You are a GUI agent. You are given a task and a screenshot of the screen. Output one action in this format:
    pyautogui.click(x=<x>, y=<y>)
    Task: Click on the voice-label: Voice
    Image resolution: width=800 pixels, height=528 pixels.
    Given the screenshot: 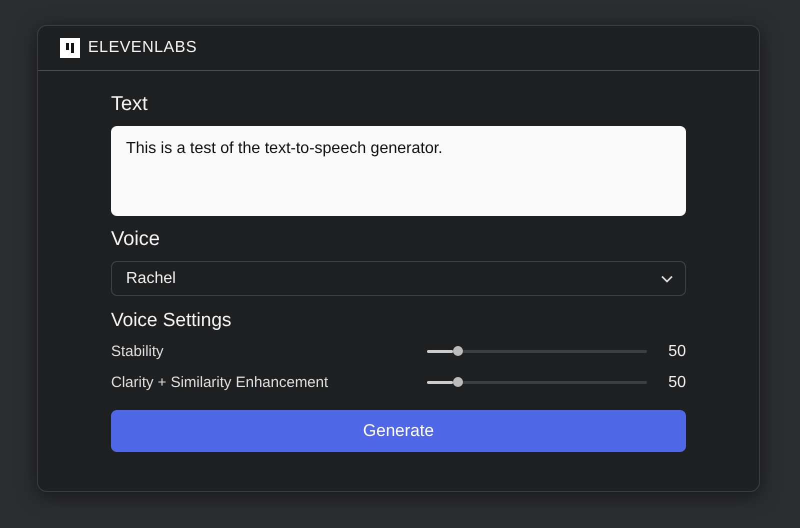 What is the action you would take?
    pyautogui.click(x=136, y=239)
    